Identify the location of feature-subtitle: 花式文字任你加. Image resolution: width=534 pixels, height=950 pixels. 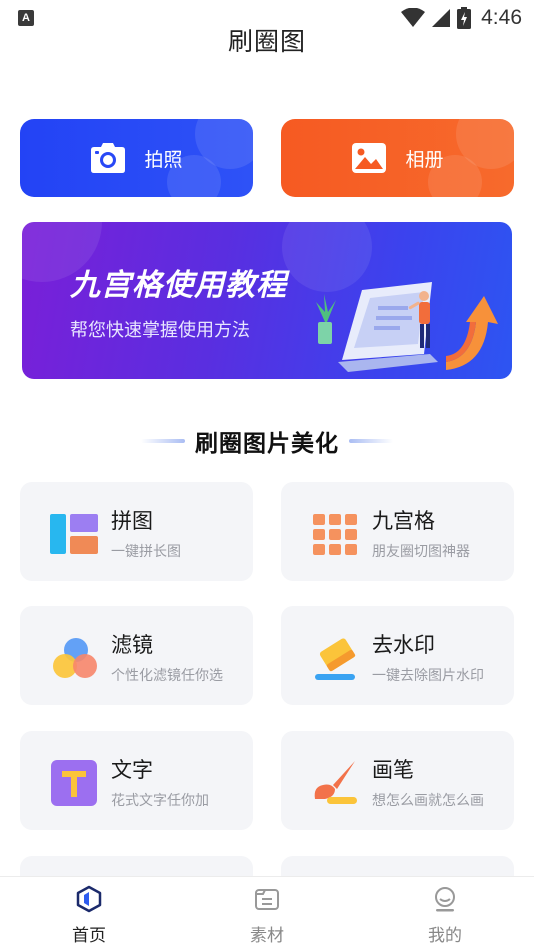
(160, 801).